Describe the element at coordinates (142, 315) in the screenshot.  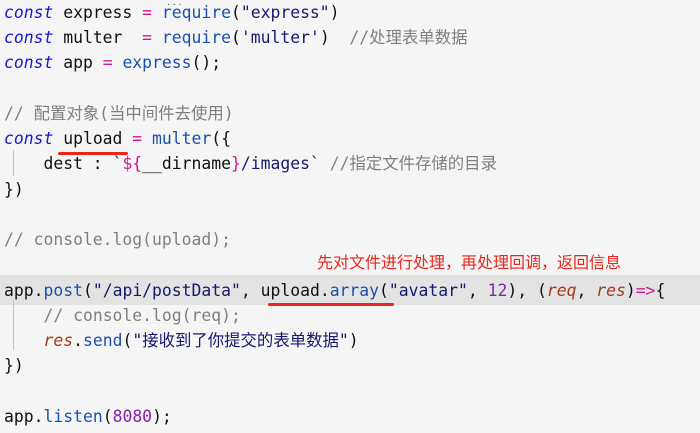
I see `code-token: // console.log(req);` at that location.